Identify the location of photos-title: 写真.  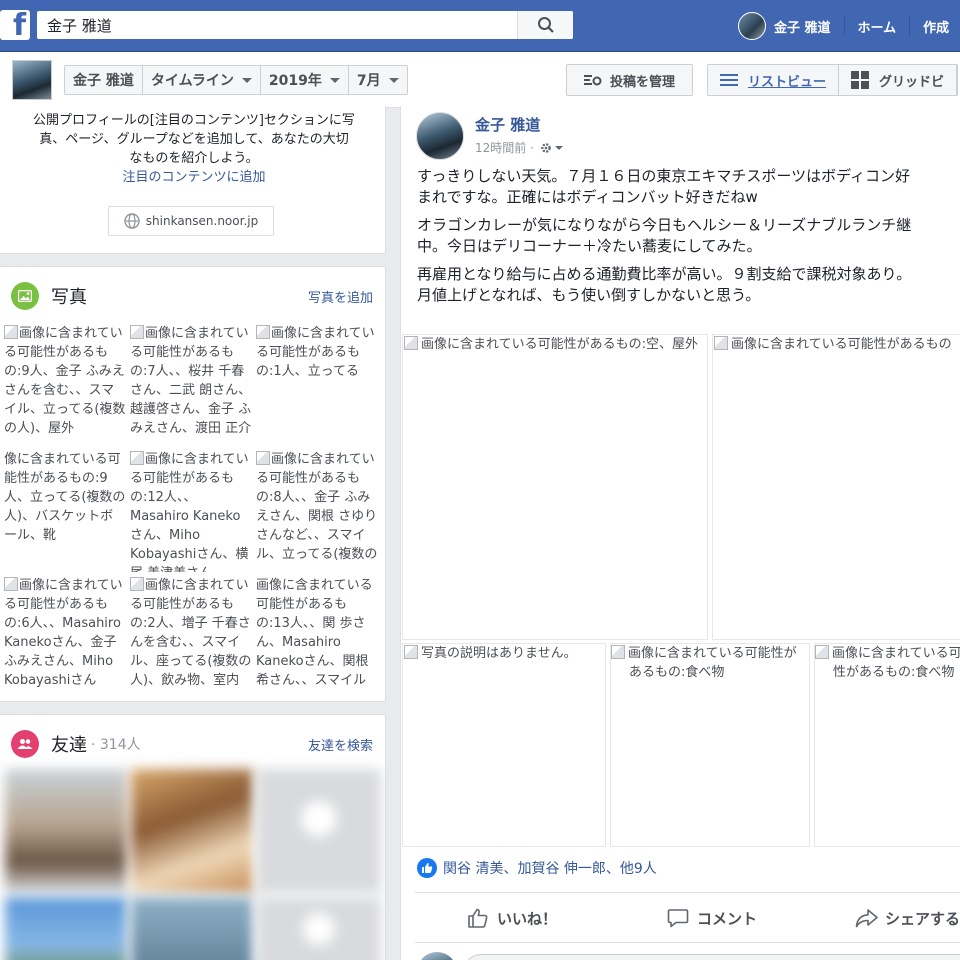
(69, 296).